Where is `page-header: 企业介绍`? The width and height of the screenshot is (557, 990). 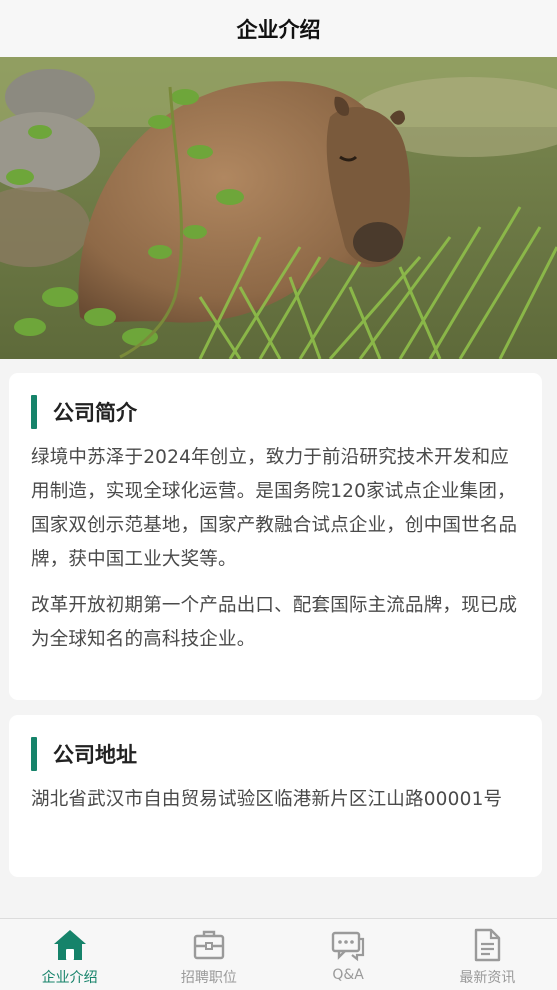
page-header: 企业介绍 is located at coordinates (278, 28).